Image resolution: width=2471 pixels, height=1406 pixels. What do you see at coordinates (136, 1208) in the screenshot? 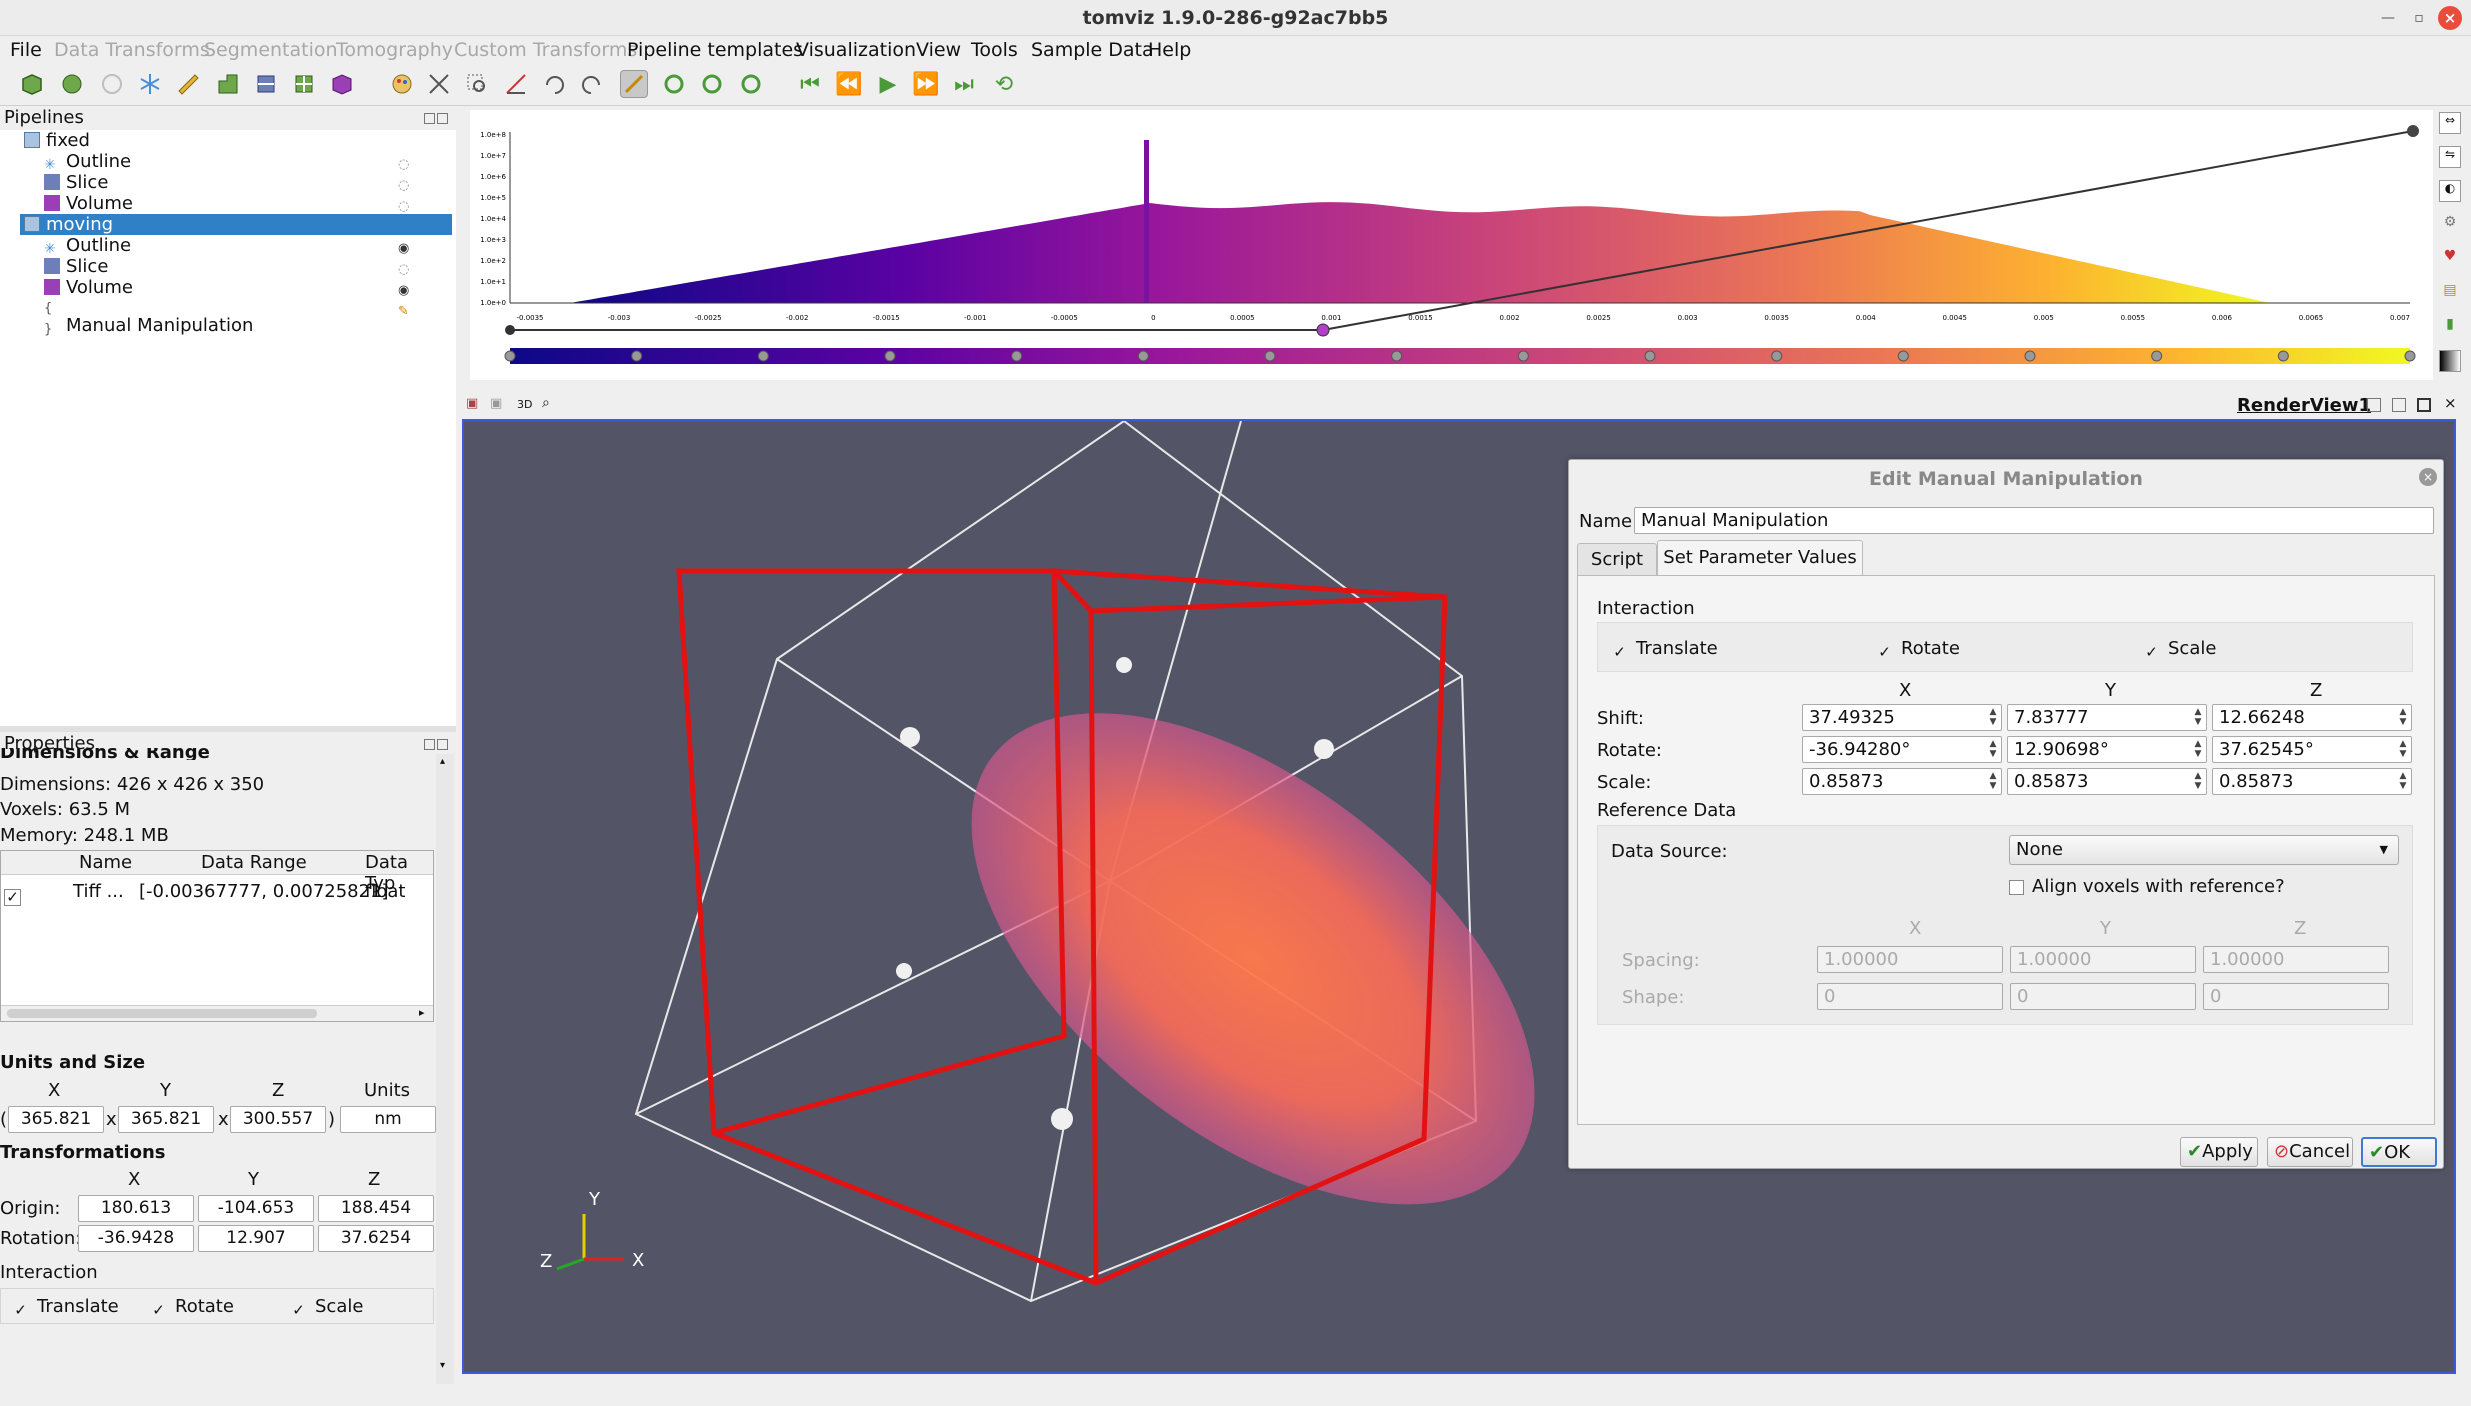
I see `origin-x-field: 180.613` at bounding box center [136, 1208].